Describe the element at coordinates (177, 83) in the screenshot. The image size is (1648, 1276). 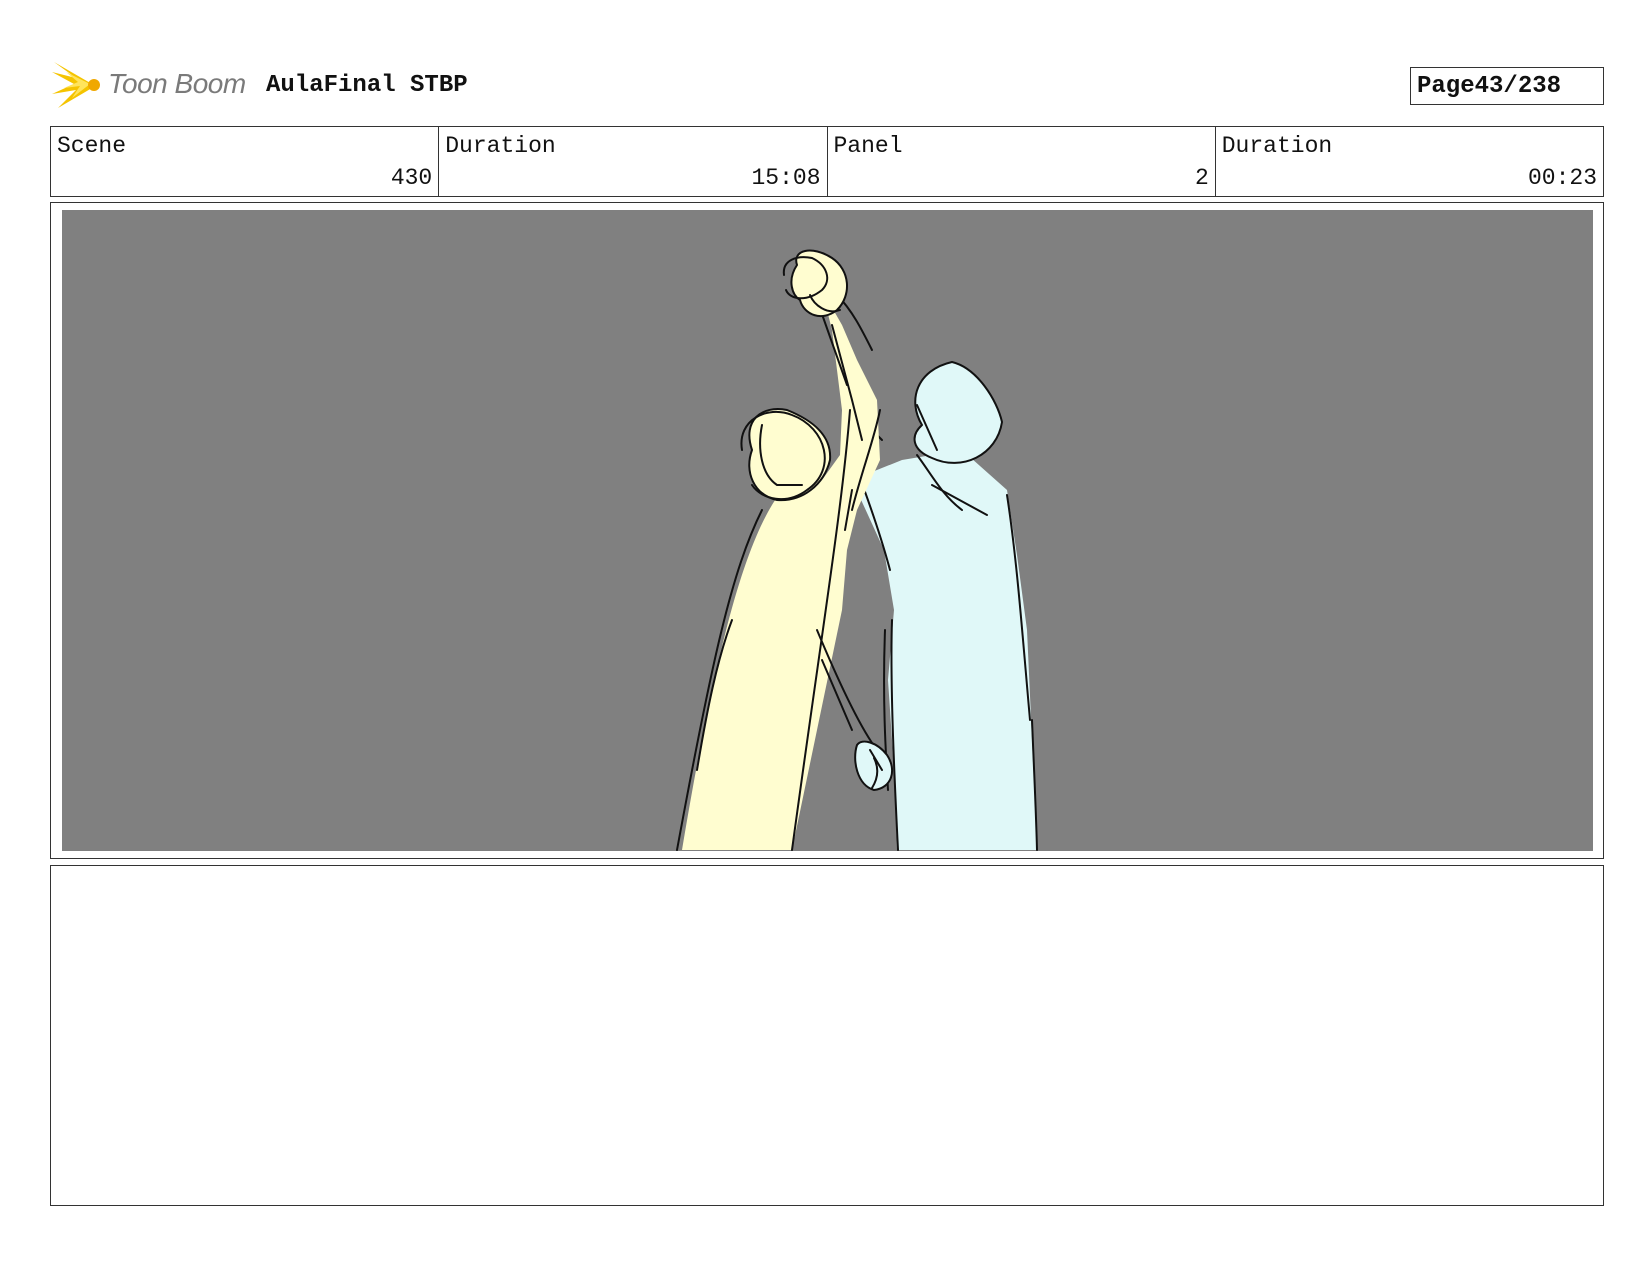
I see `logo-text: Toon Boom` at that location.